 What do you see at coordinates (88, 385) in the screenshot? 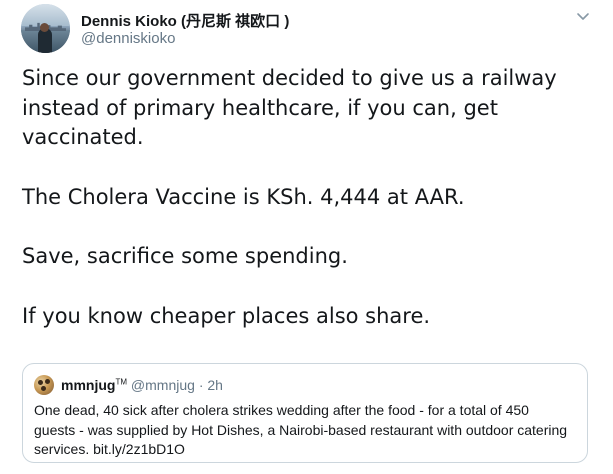
I see `quoted-display-name: mmnjug` at bounding box center [88, 385].